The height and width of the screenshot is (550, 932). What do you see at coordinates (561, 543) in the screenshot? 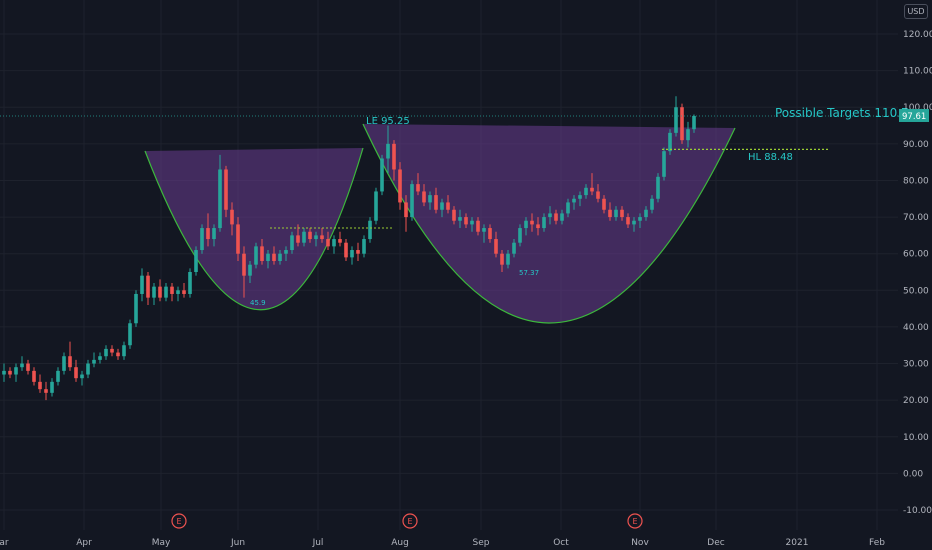
I see `x-tick-label: Oct` at bounding box center [561, 543].